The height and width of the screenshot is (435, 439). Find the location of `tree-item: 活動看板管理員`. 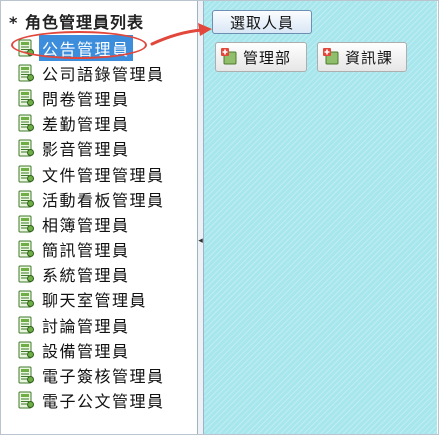

tree-item: 活動看板管理員 is located at coordinates (92, 198).